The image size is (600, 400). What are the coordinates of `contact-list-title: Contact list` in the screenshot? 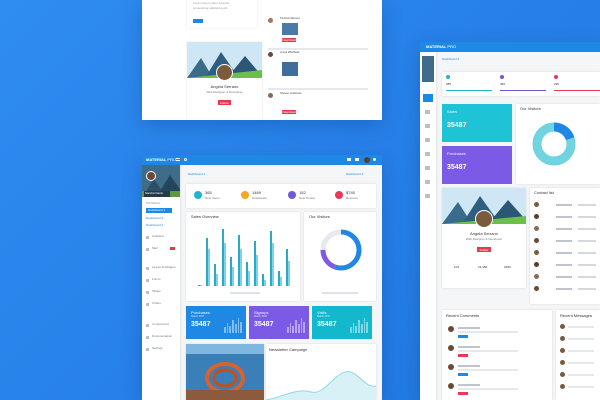 It's located at (544, 192).